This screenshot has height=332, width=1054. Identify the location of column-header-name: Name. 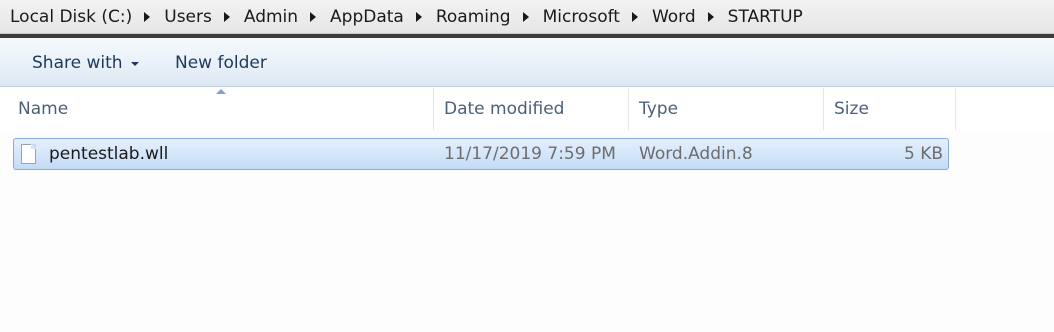
(217, 109).